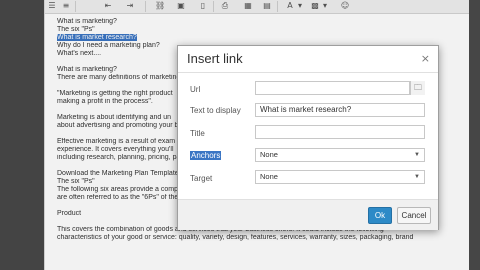  Describe the element at coordinates (66, 6) in the screenshot. I see `numbered-list-icon: ≡` at that location.